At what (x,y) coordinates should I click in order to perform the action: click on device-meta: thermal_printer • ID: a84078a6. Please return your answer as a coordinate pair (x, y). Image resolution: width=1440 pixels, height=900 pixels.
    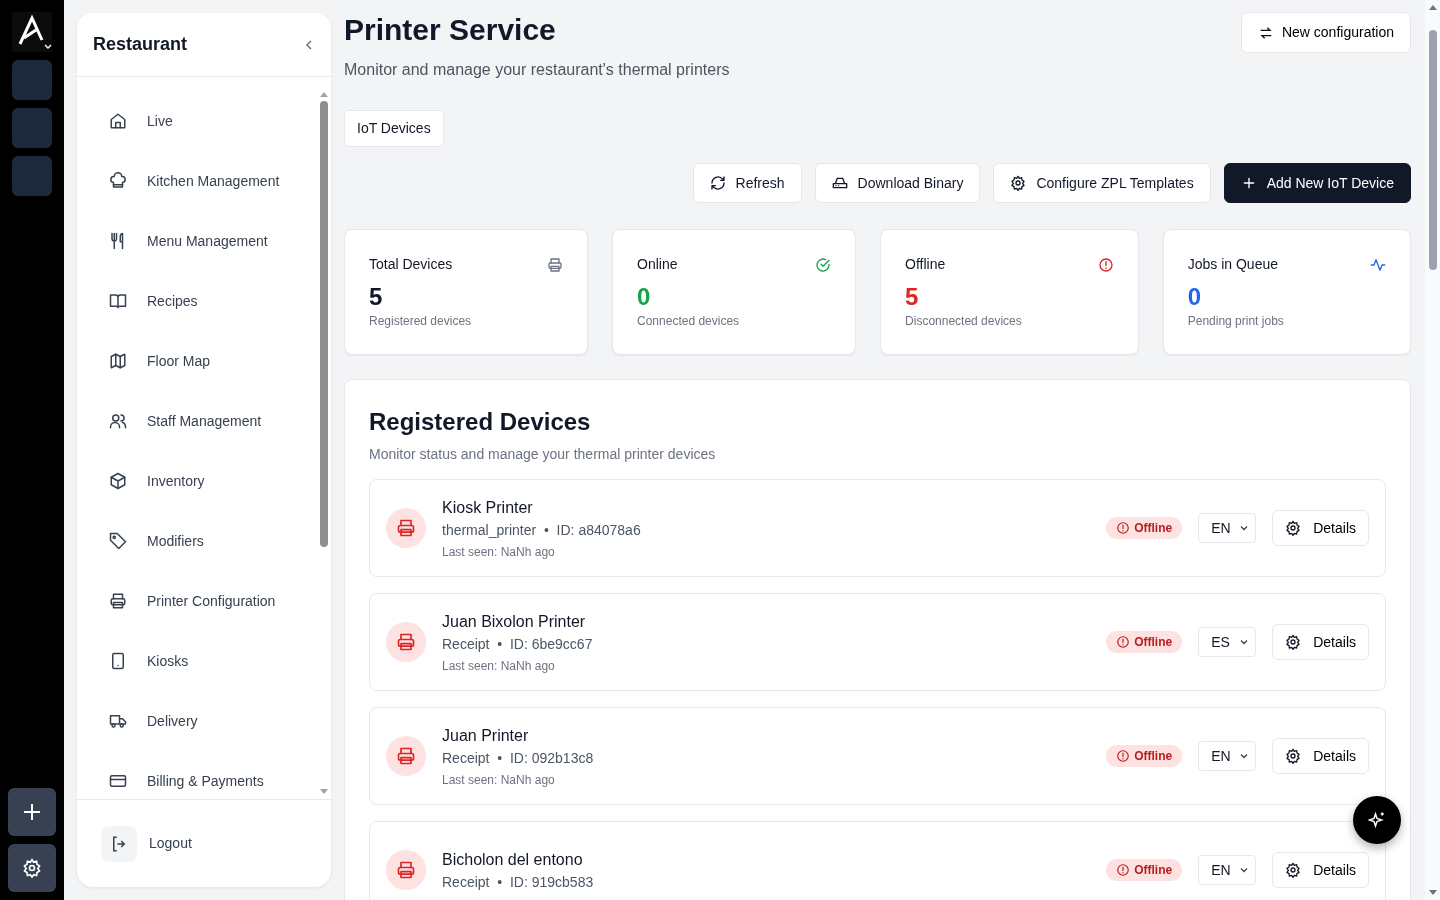
    Looking at the image, I should click on (542, 530).